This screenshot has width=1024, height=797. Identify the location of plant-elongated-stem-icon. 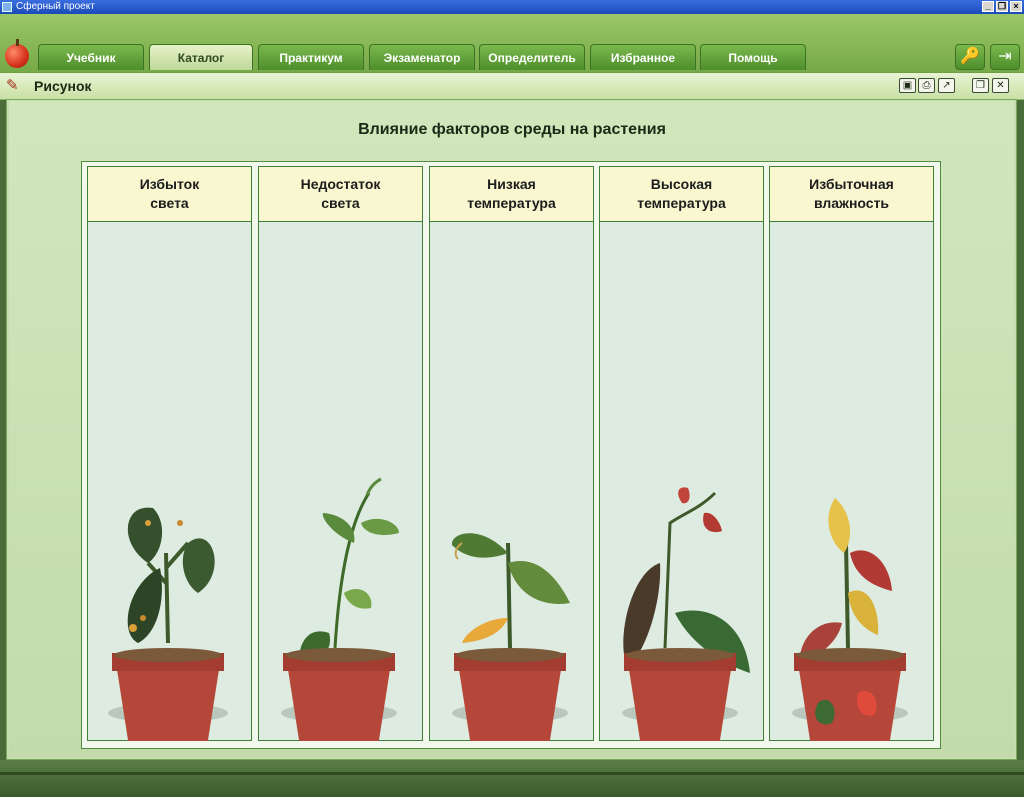
(340, 609).